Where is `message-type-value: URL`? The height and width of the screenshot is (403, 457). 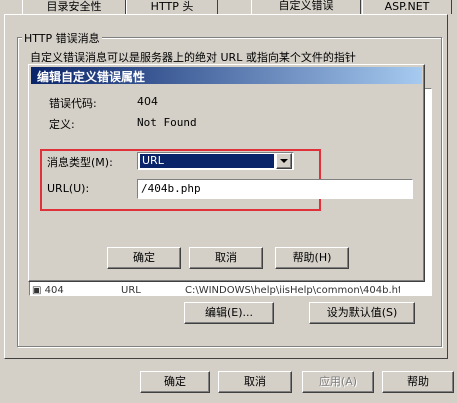 message-type-value: URL is located at coordinates (153, 160).